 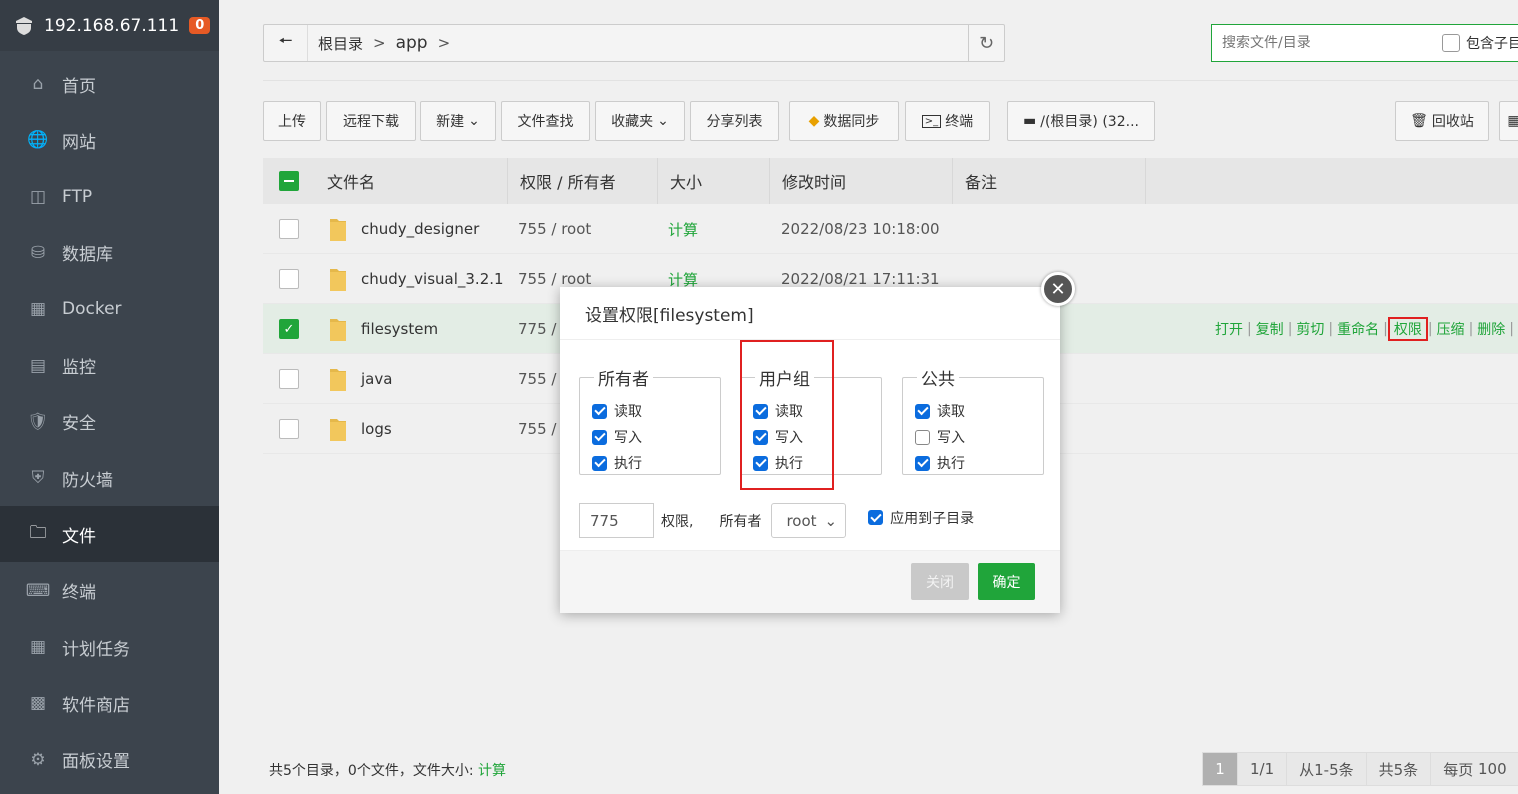 What do you see at coordinates (1508, 121) in the screenshot?
I see `view-toggle-button: ▦` at bounding box center [1508, 121].